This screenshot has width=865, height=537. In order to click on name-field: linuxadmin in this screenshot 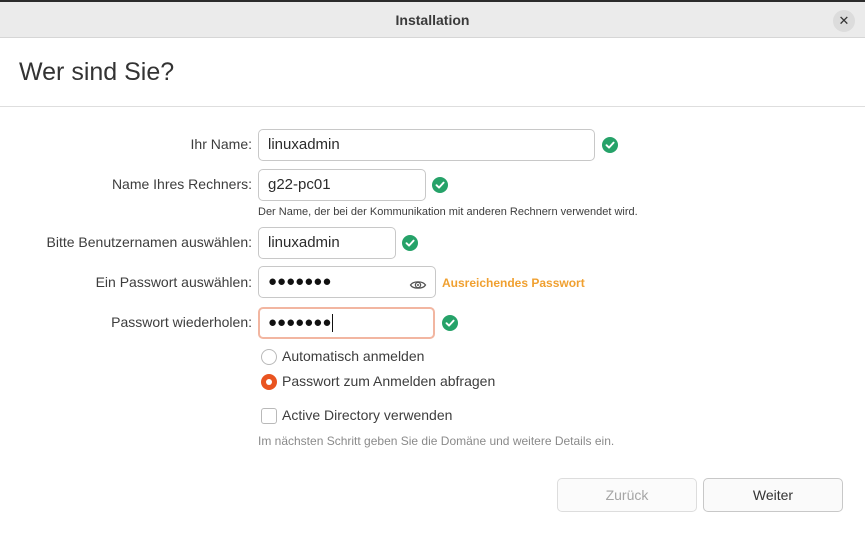, I will do `click(426, 145)`.